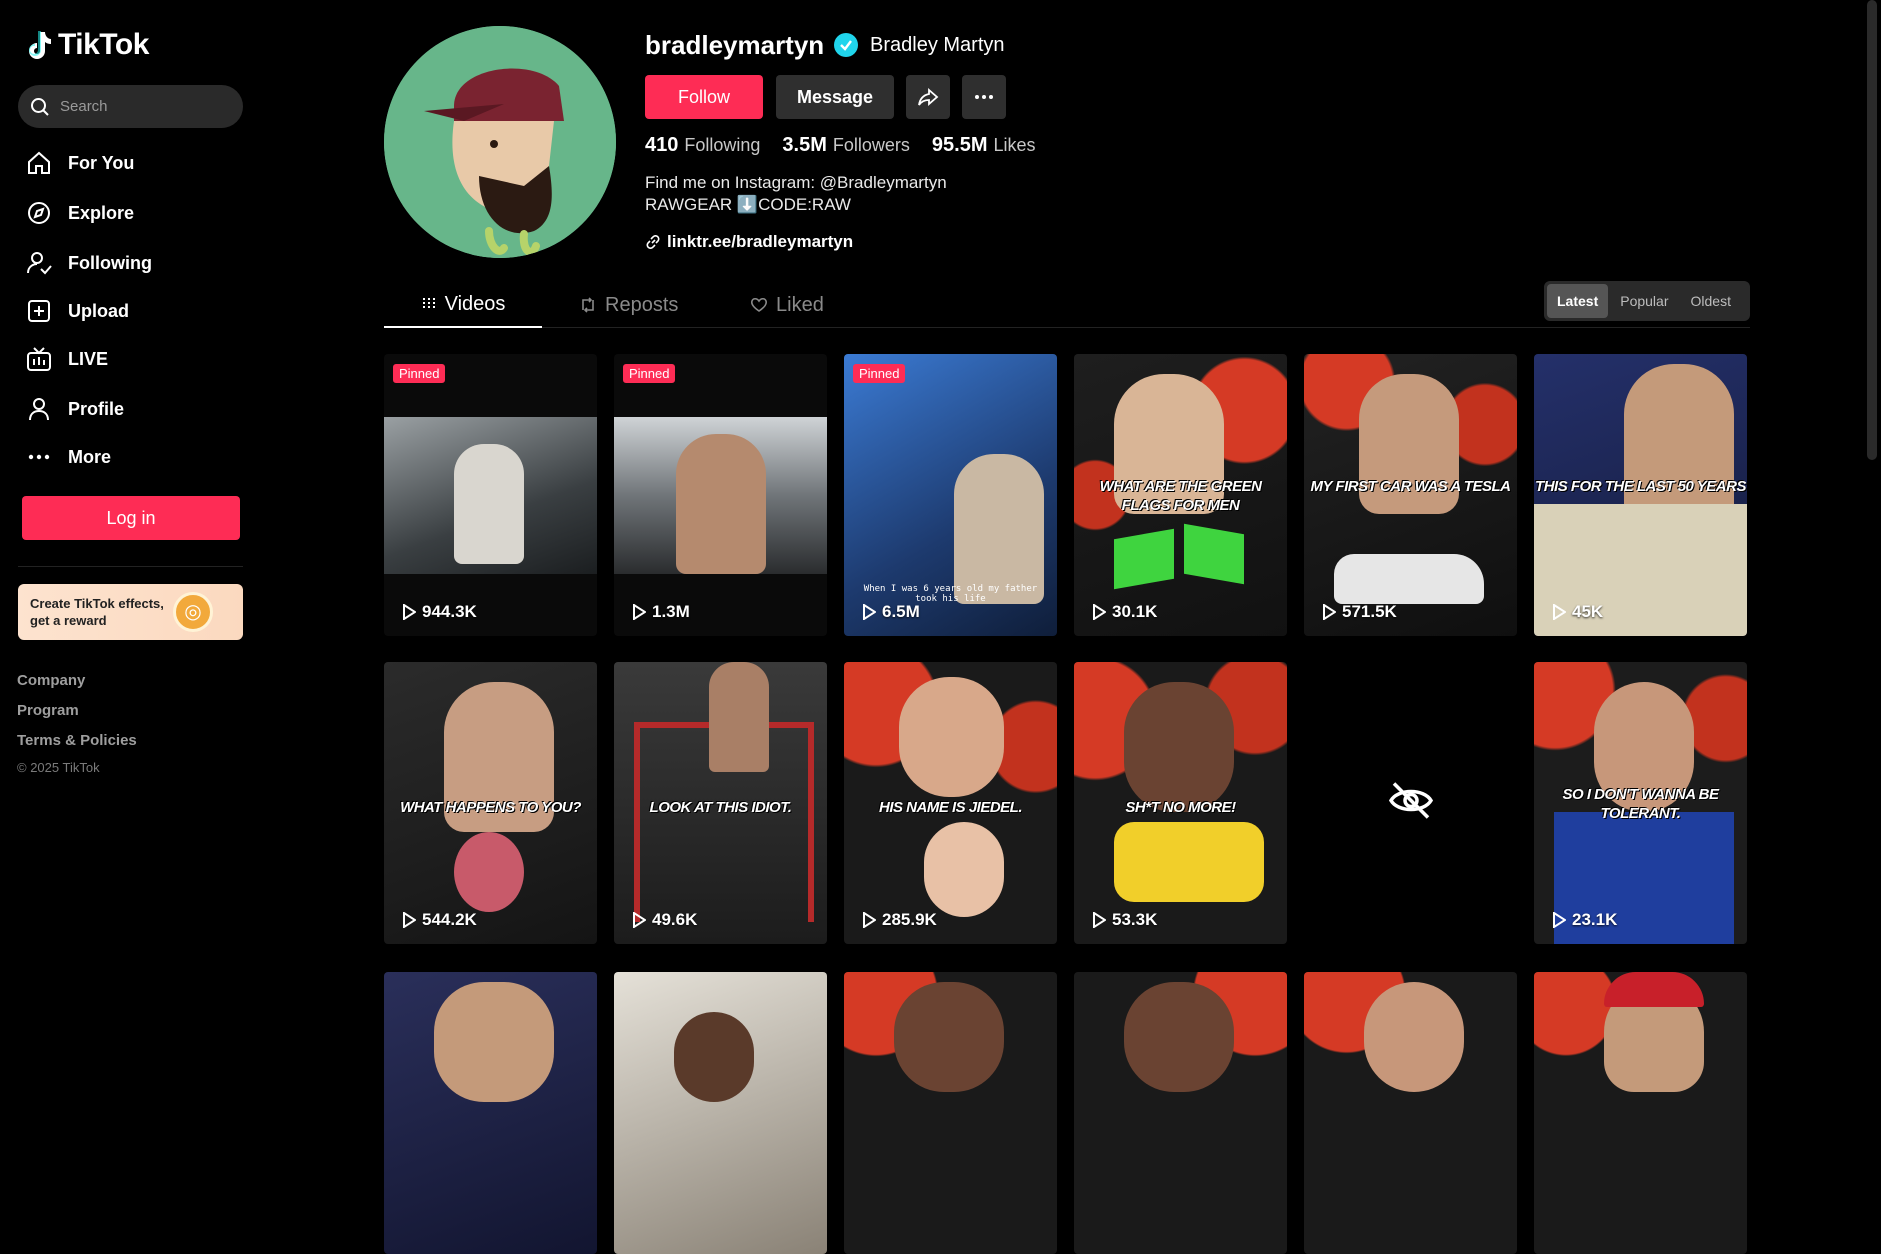  Describe the element at coordinates (145, 106) in the screenshot. I see `search-input` at that location.